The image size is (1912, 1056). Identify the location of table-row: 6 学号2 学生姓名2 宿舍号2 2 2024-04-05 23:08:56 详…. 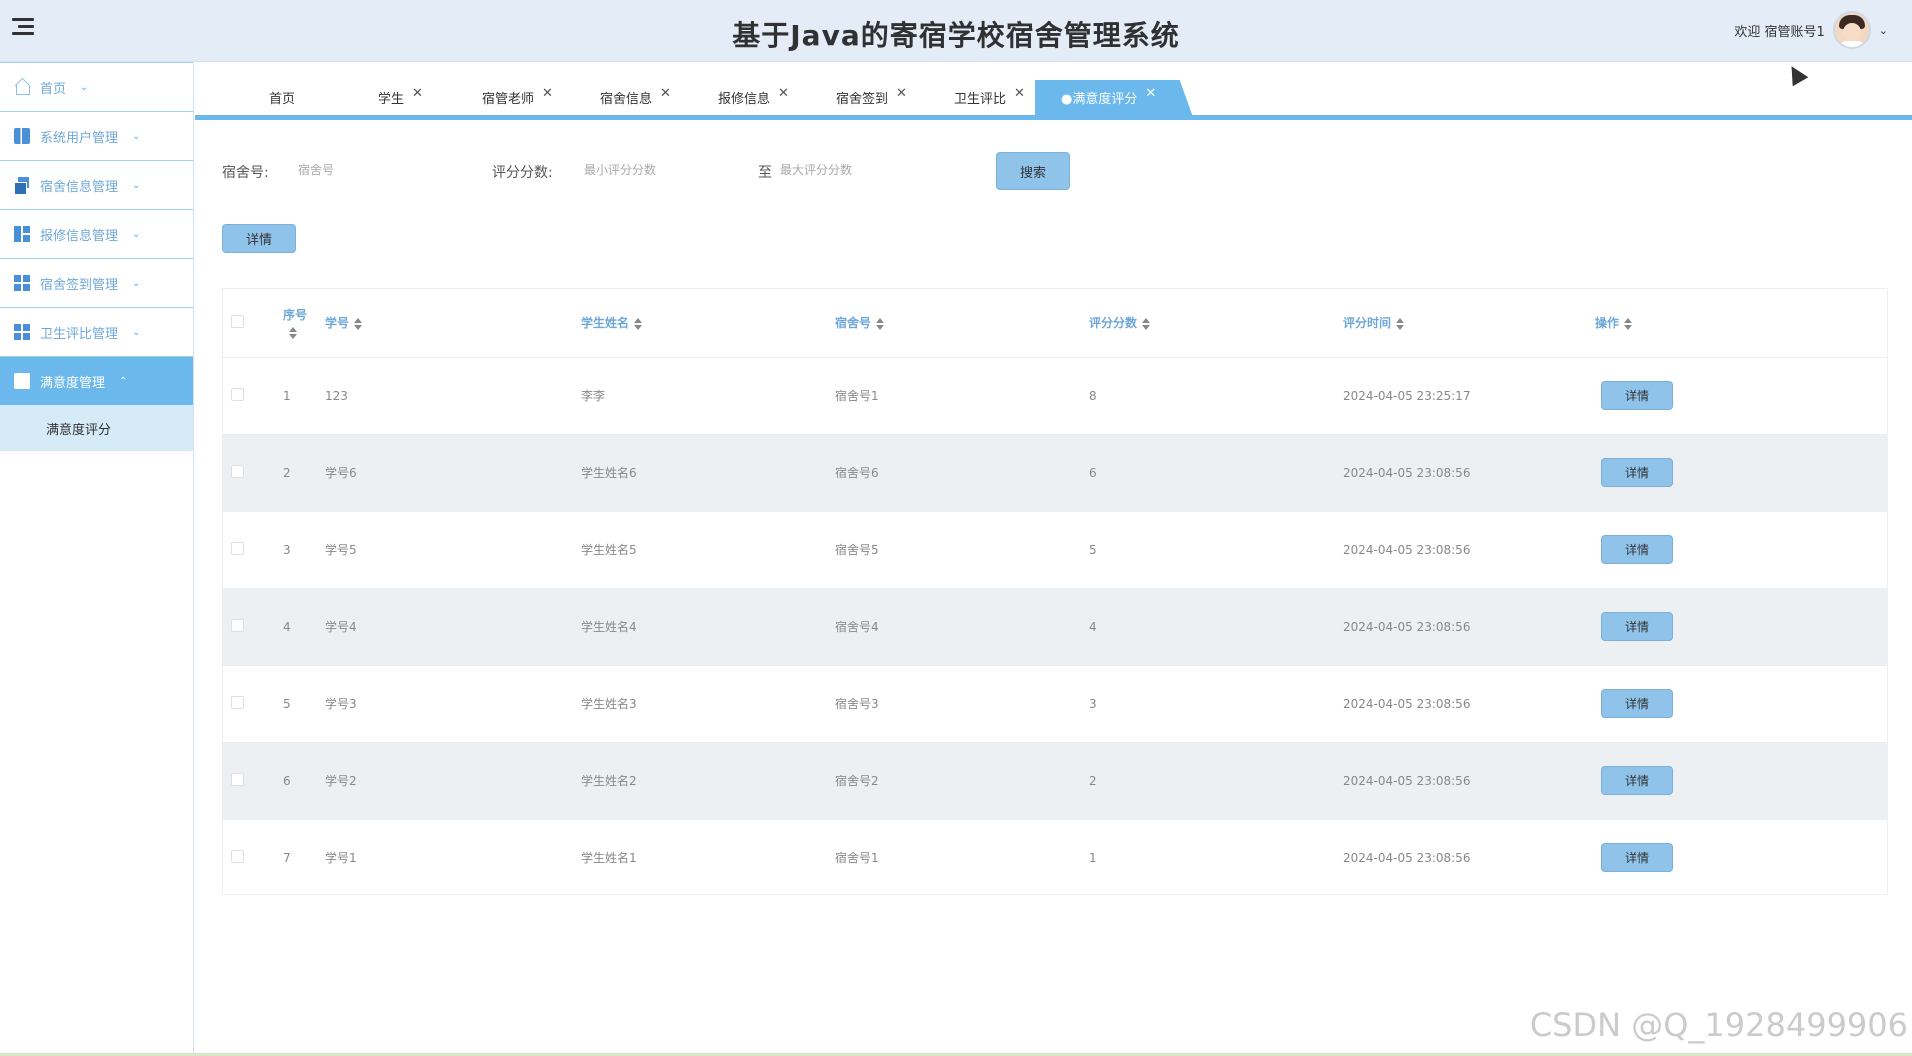
(1055, 780).